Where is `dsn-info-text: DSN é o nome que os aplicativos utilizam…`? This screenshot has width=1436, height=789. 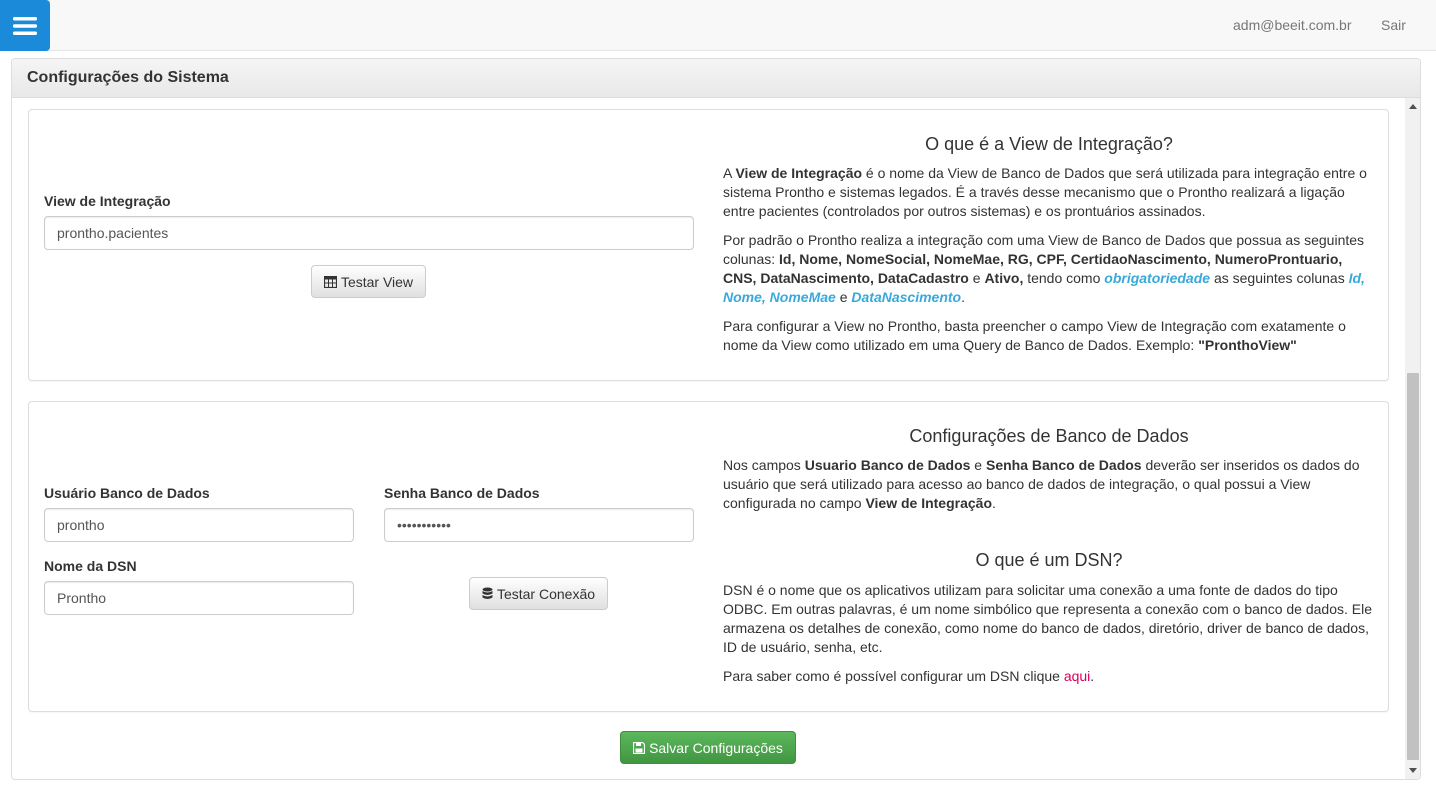
dsn-info-text: DSN é o nome que os aplicativos utilizam… is located at coordinates (1049, 638).